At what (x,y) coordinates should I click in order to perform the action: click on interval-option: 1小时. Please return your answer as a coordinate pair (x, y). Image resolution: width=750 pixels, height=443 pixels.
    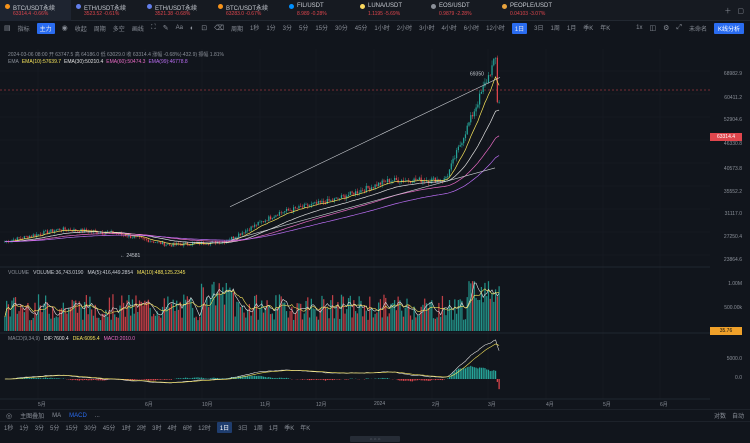
    Looking at the image, I should click on (381, 28).